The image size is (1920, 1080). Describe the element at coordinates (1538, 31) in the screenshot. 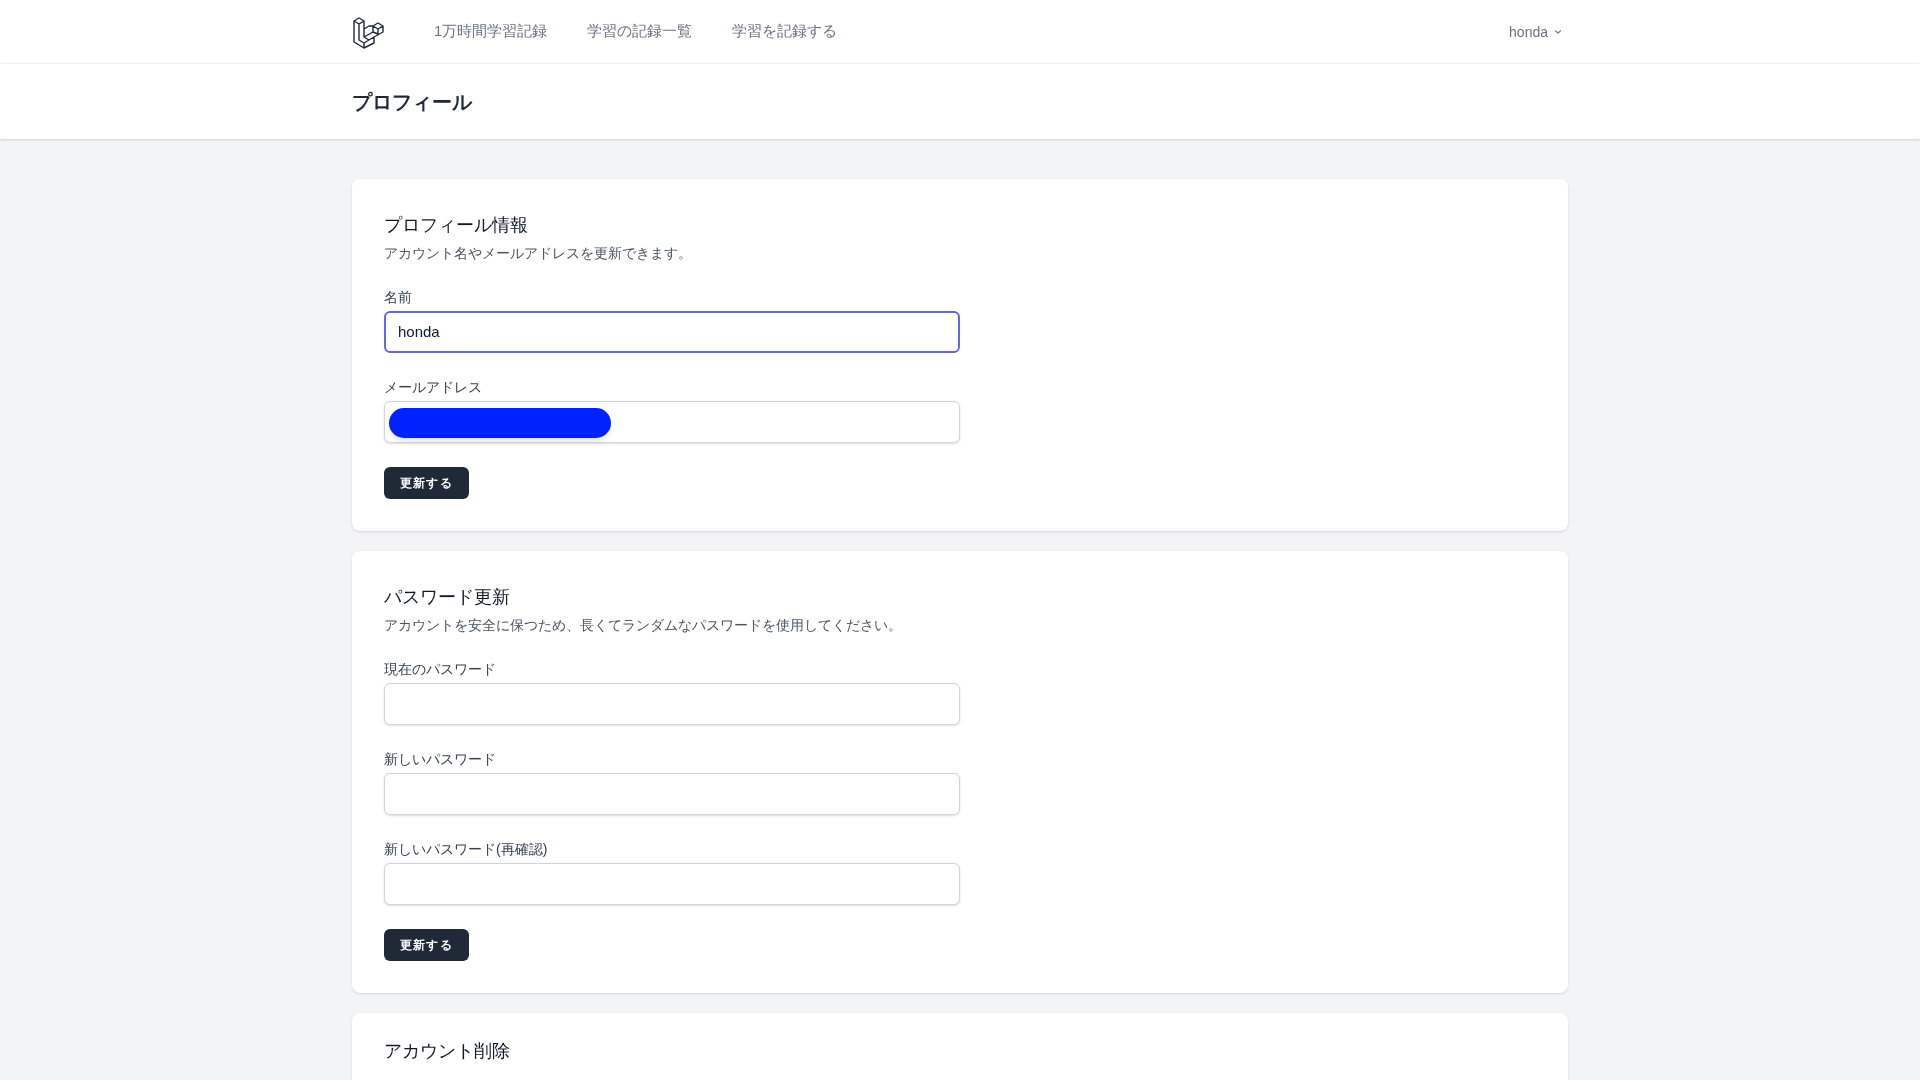

I see `user-menu-button: honda` at that location.